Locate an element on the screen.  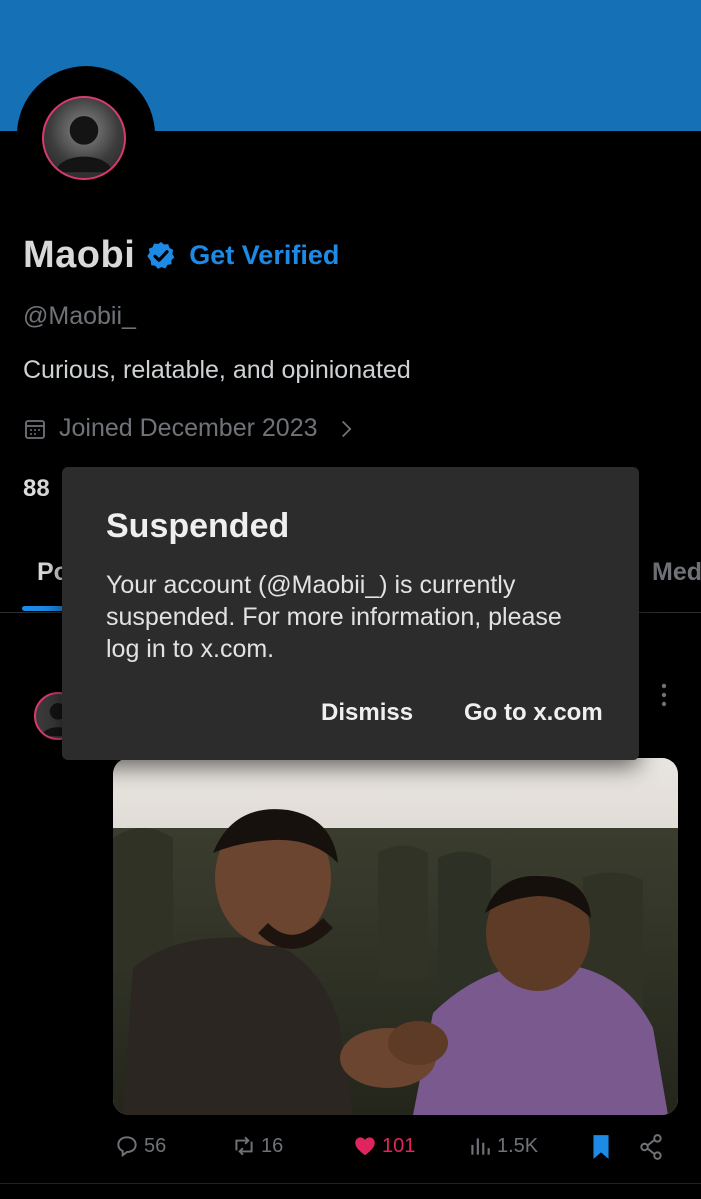
verified-badge-icon is located at coordinates (161, 256).